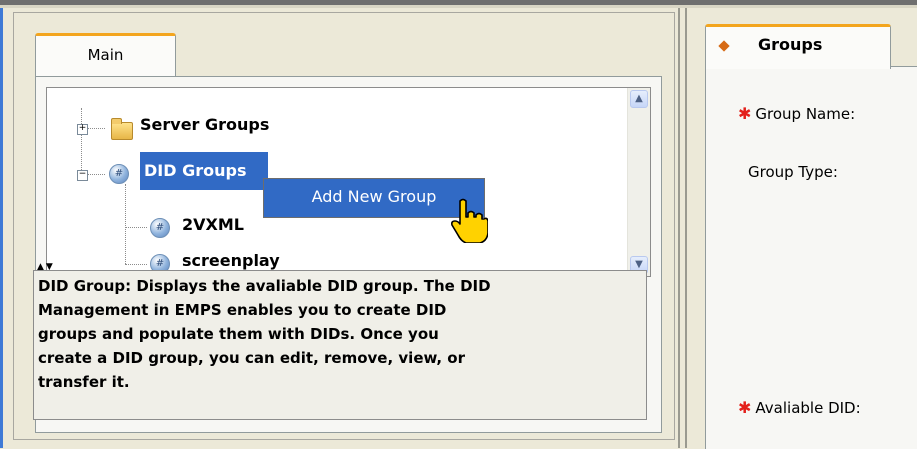 The width and height of the screenshot is (917, 449). I want to click on tab-main-label: Main, so click(105, 55).